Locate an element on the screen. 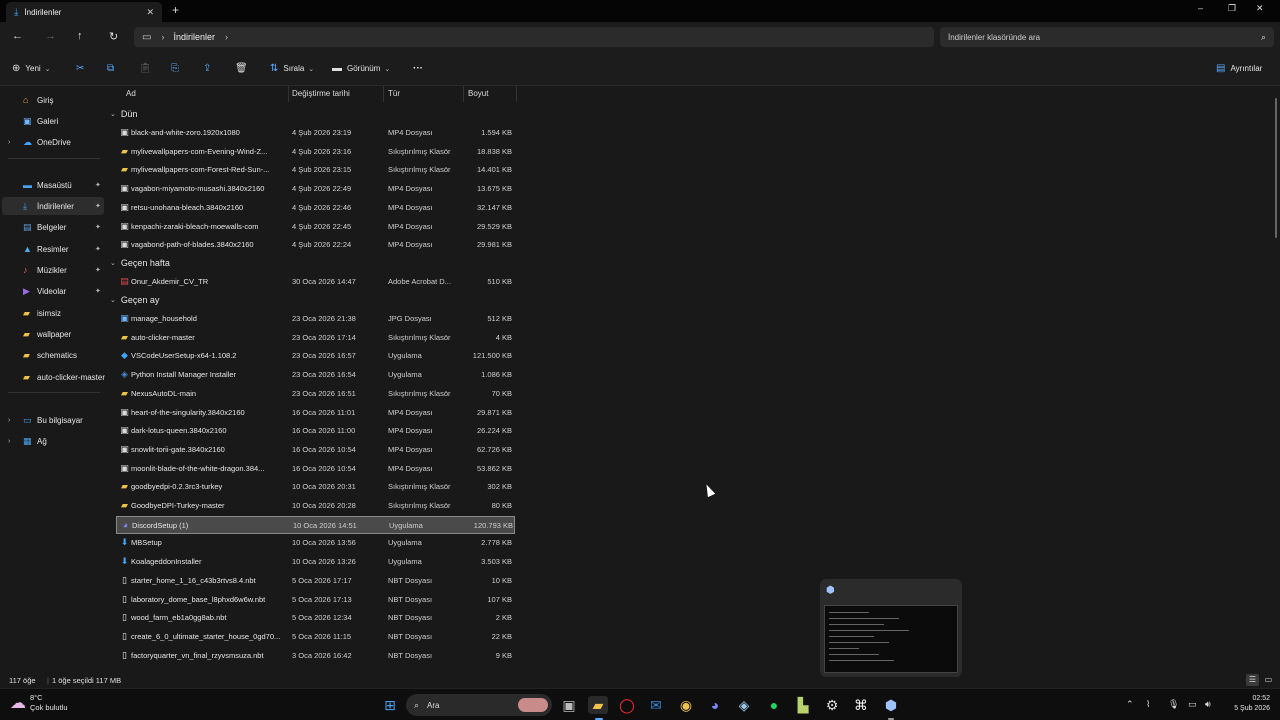  start-icon: ⊞ is located at coordinates (390, 705).